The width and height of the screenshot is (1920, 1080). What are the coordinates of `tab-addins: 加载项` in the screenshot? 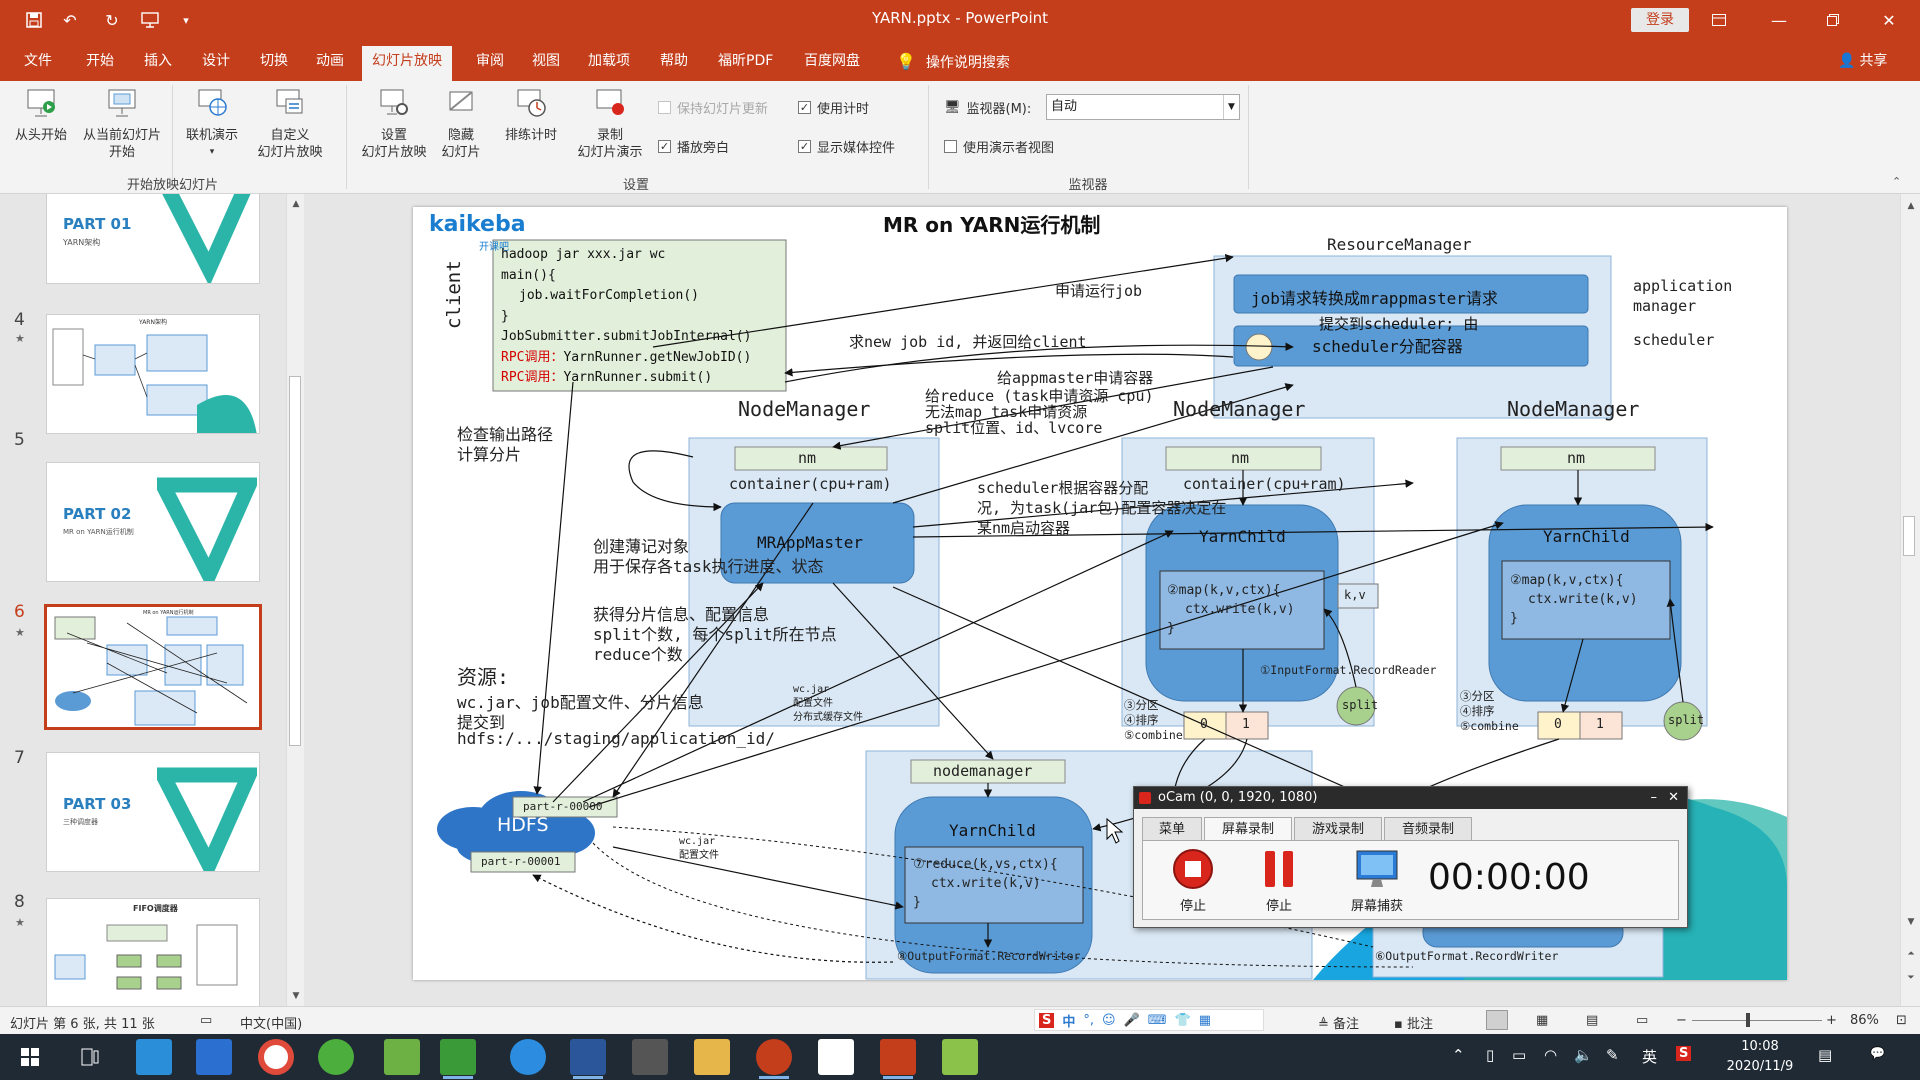 It's located at (609, 63).